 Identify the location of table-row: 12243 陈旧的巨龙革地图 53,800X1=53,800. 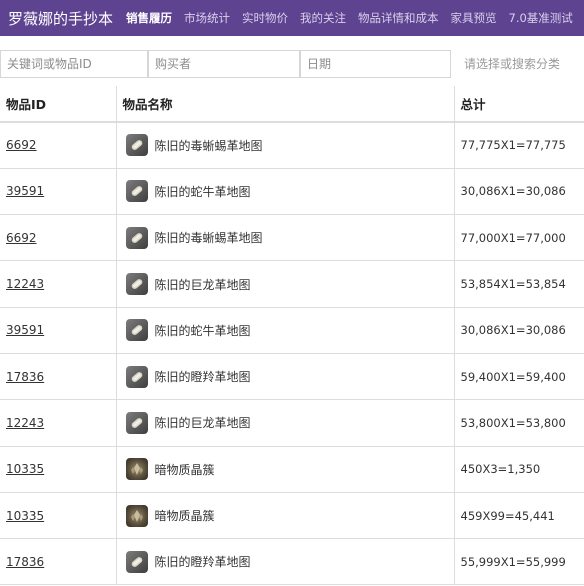
(292, 423).